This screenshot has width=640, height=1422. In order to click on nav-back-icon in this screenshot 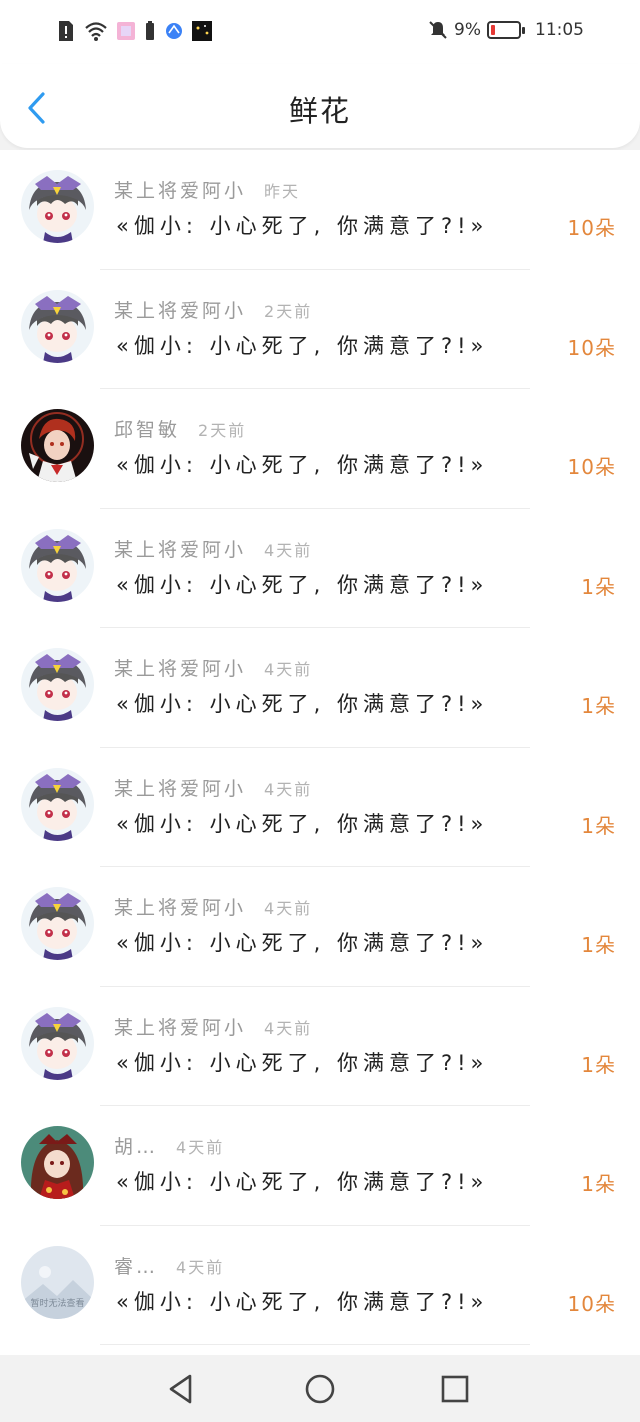, I will do `click(182, 1389)`.